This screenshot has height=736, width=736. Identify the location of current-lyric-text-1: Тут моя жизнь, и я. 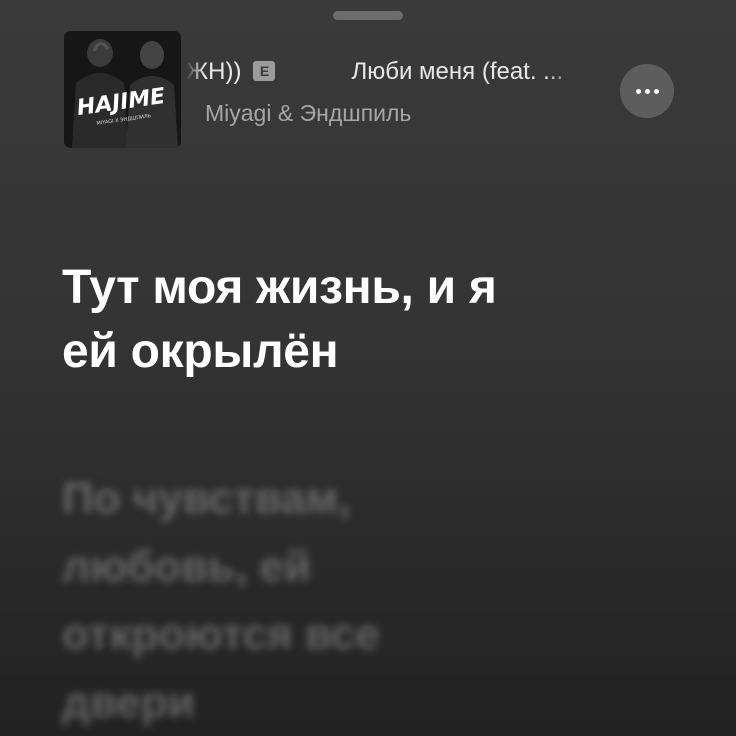
(279, 287).